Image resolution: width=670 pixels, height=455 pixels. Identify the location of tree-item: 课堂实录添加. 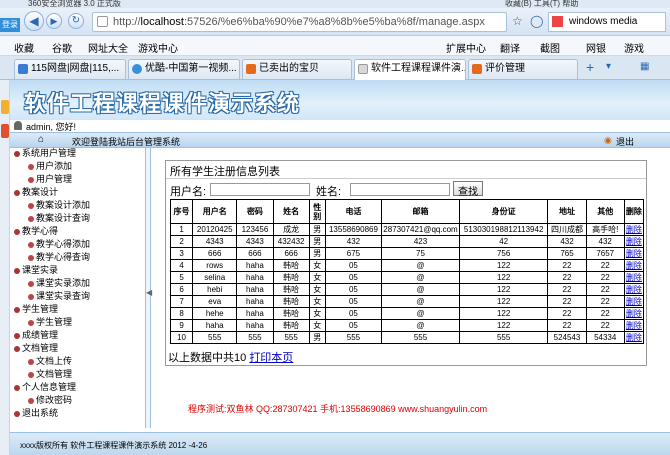
(59, 283).